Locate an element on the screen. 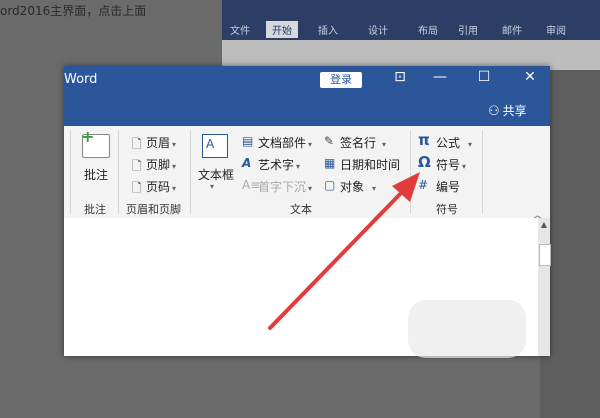  comment-icon: + is located at coordinates (95, 142).